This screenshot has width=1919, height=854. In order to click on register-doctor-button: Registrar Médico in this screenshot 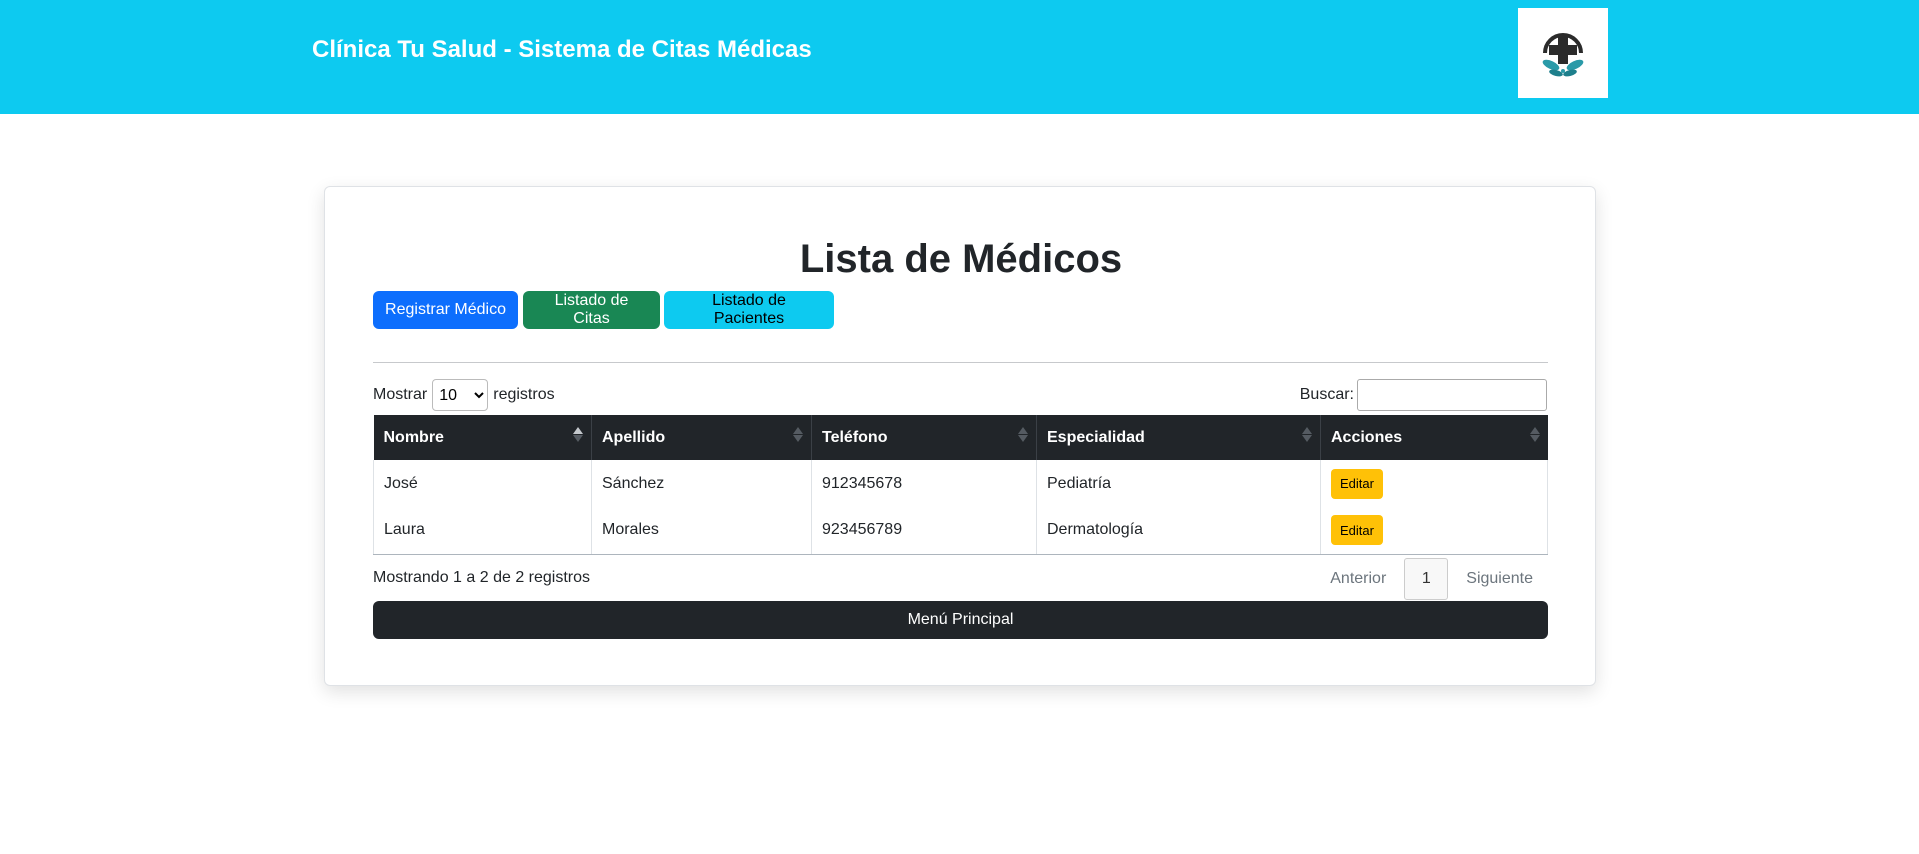, I will do `click(445, 310)`.